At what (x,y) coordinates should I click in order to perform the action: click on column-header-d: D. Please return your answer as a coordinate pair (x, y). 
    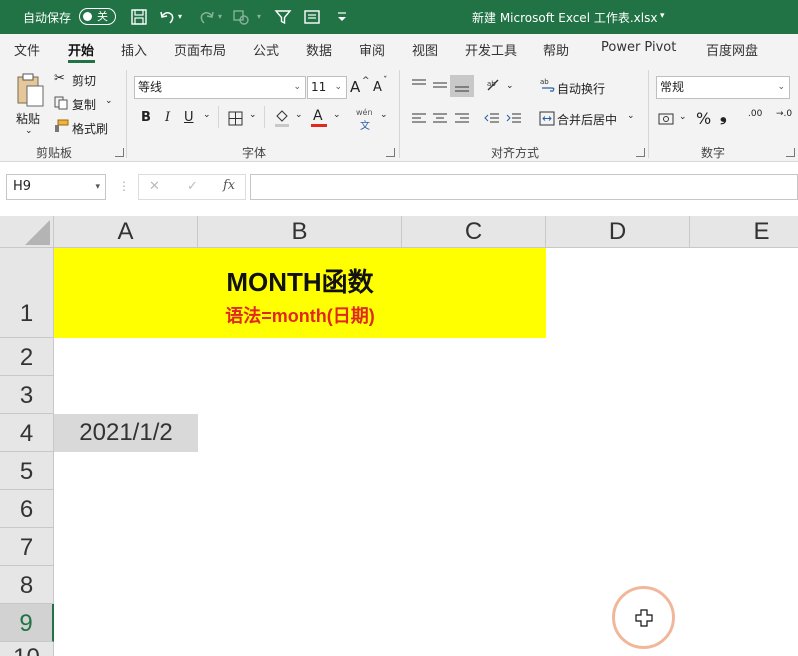
    Looking at the image, I should click on (618, 232).